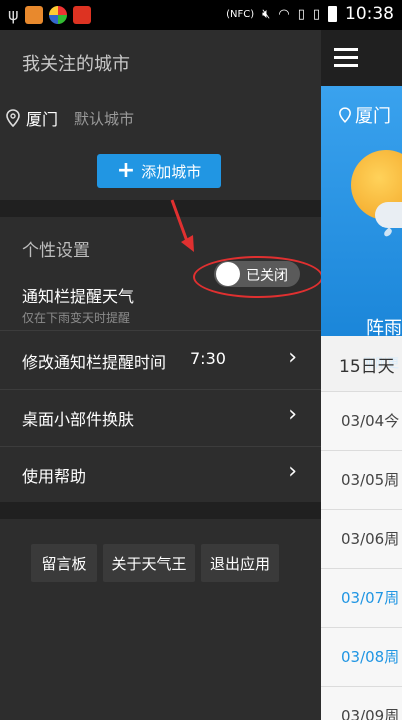  Describe the element at coordinates (361, 703) in the screenshot. I see `forecast-day-row: 03/09周` at that location.